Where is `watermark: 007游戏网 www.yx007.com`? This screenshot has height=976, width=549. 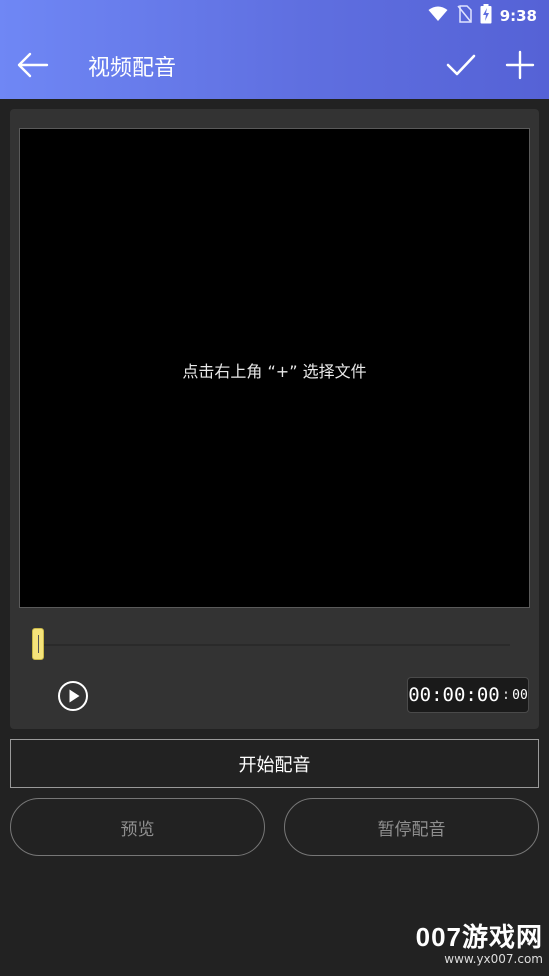 watermark: 007游戏网 www.yx007.com is located at coordinates (479, 941).